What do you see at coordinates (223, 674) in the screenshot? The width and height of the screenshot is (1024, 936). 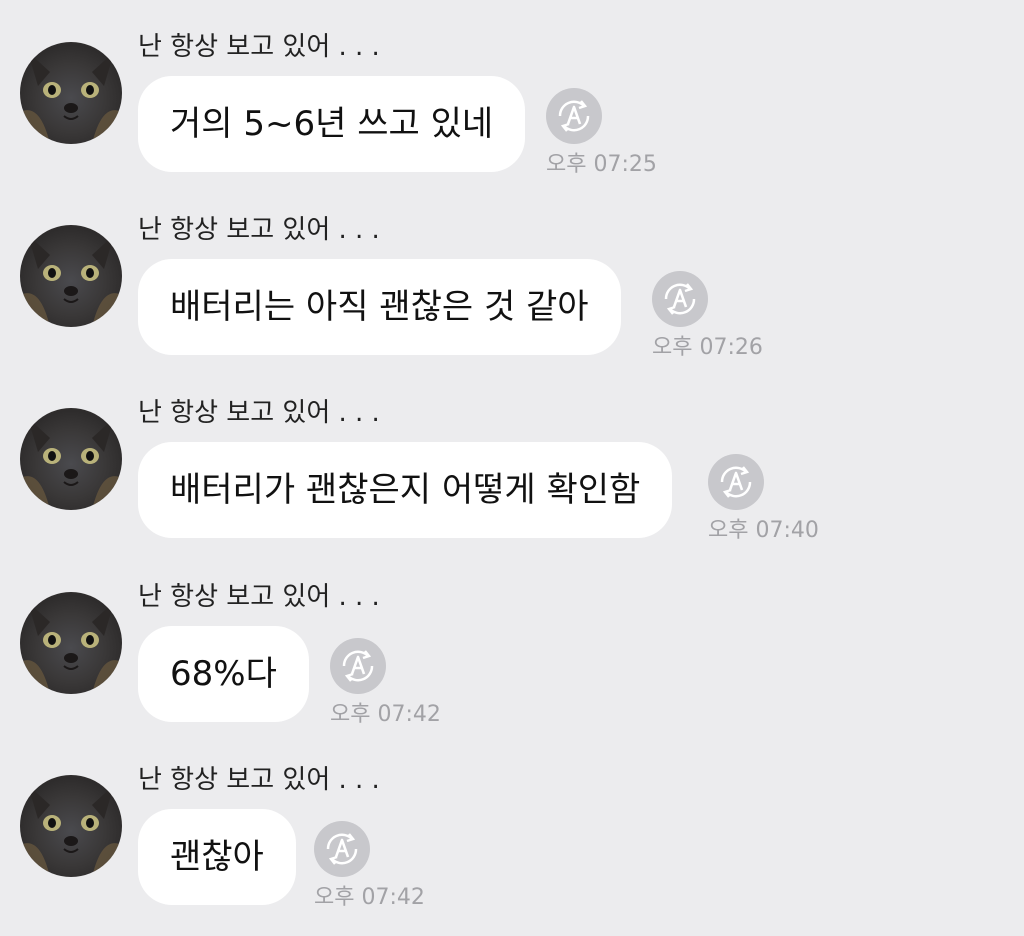 I see `message-bubble: 68%다` at bounding box center [223, 674].